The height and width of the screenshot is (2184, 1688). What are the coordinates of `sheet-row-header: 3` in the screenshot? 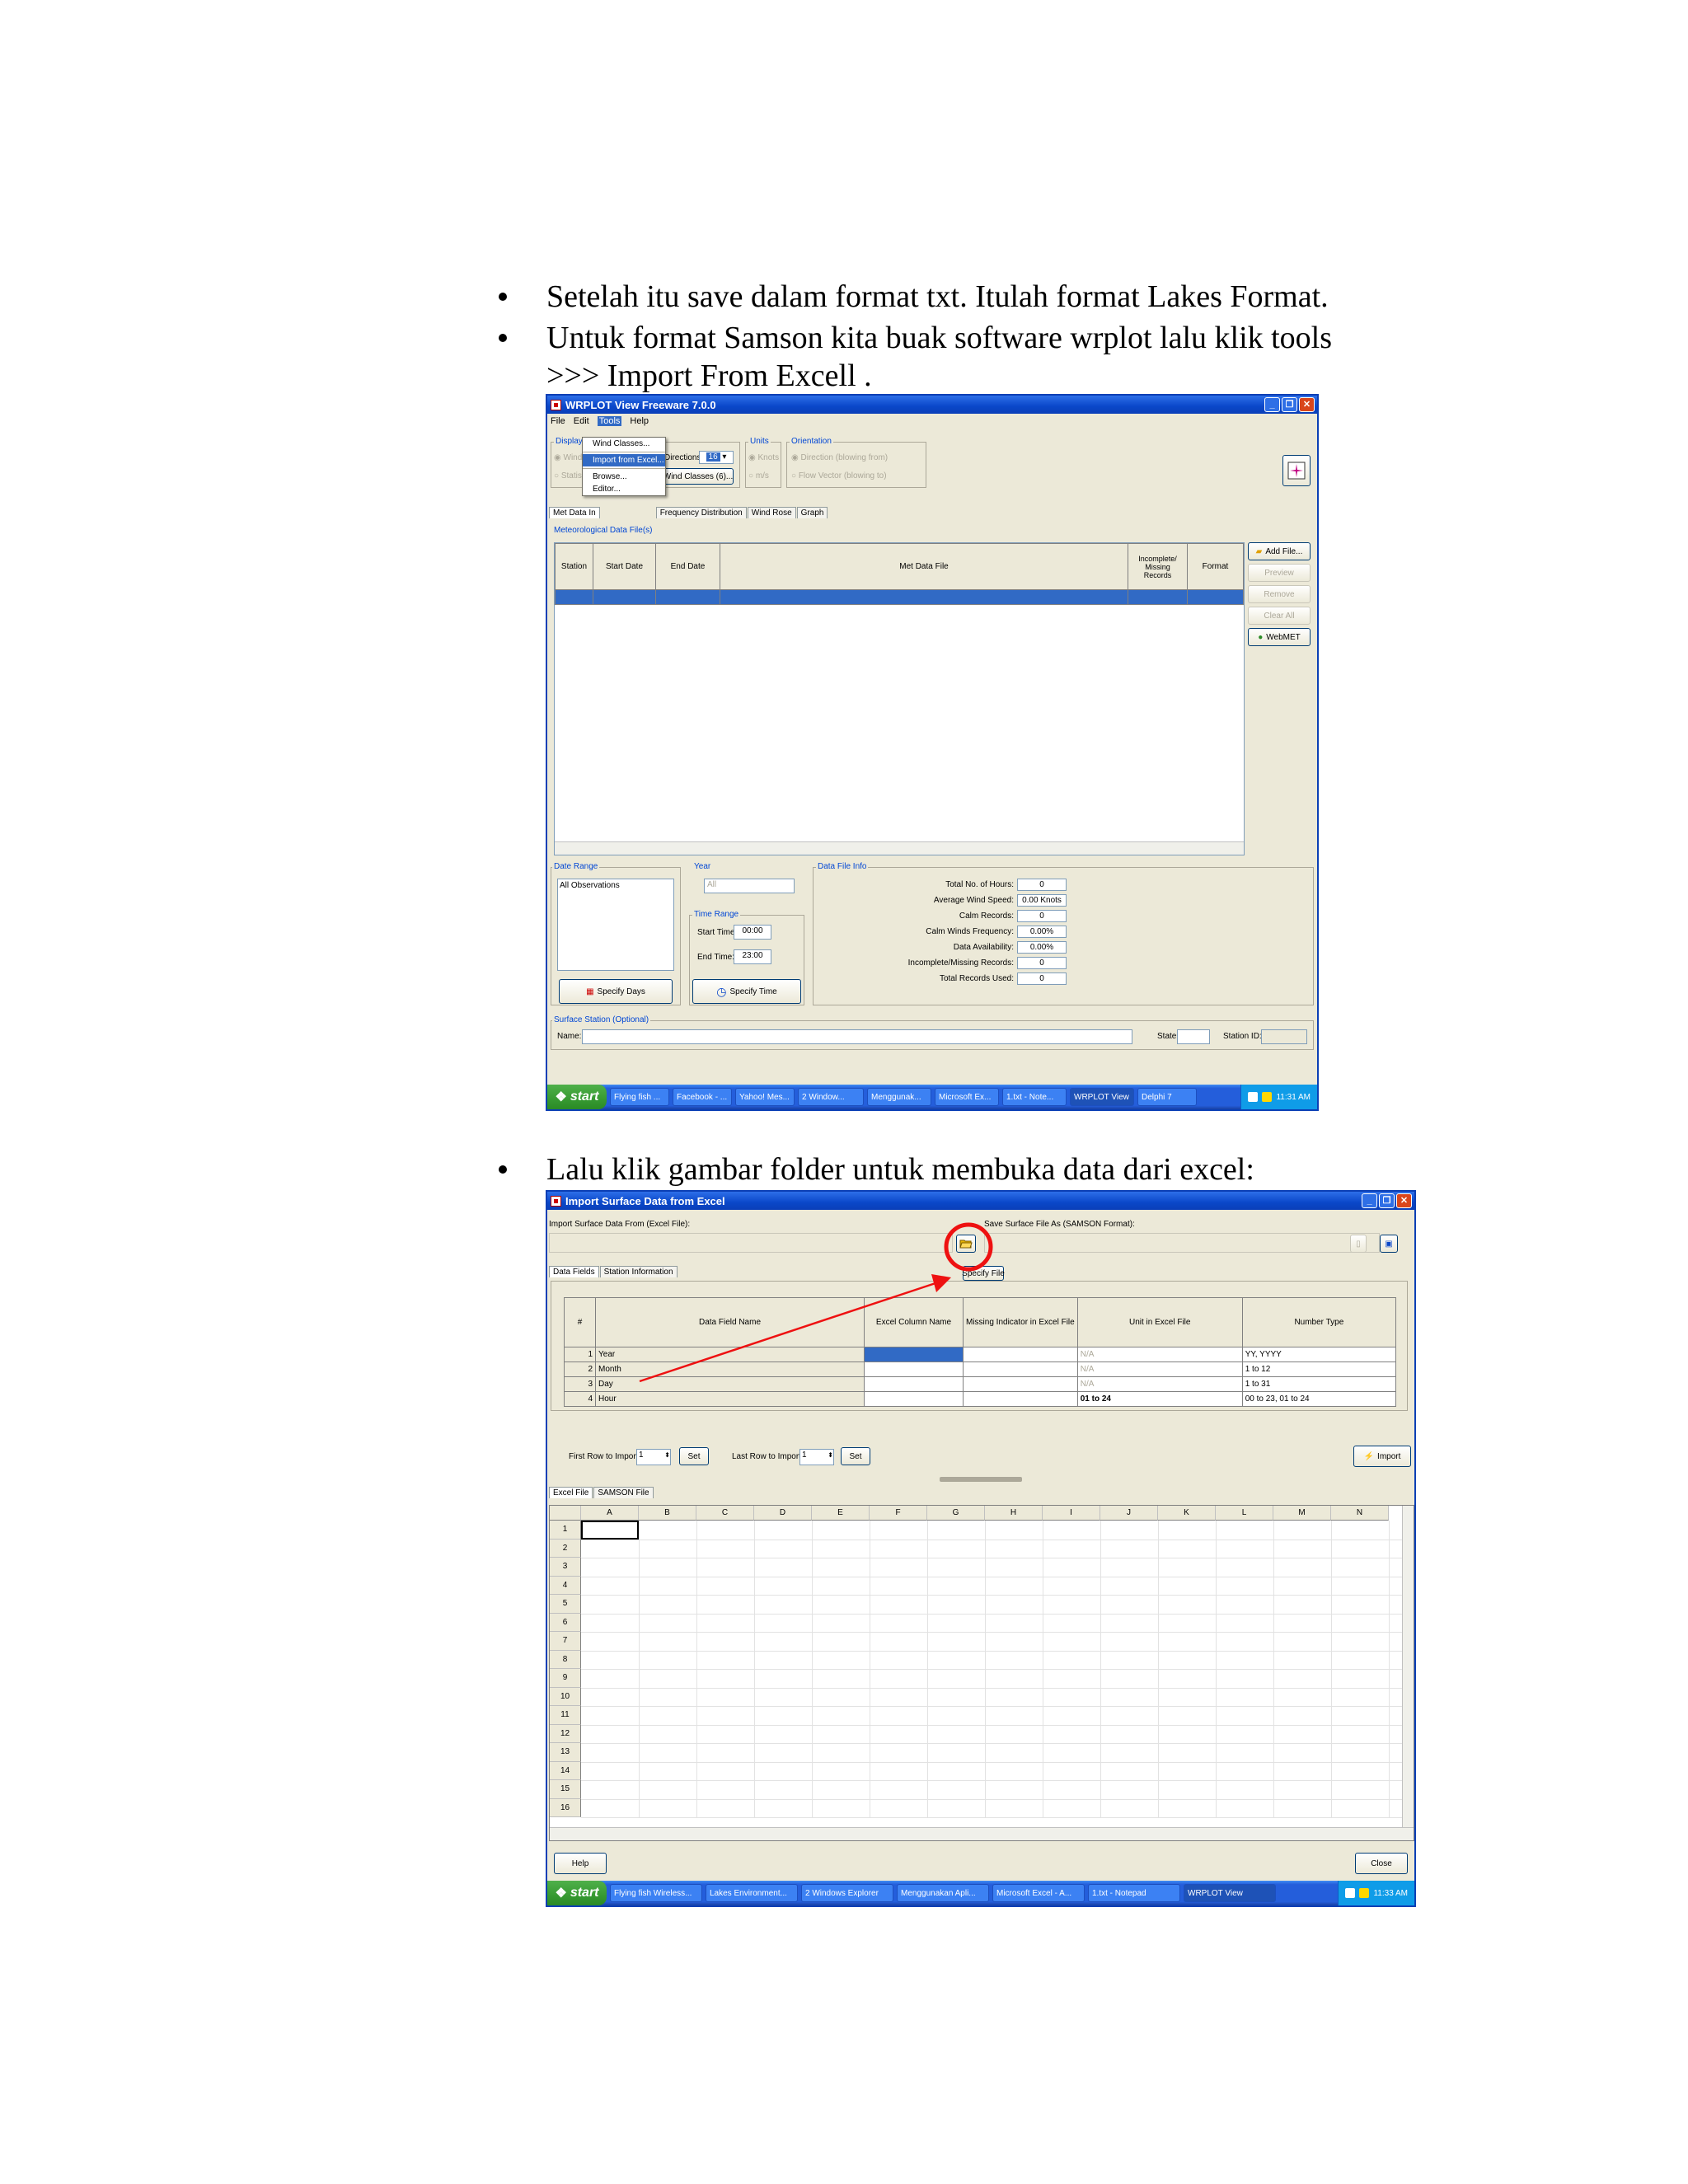 It's located at (566, 1567).